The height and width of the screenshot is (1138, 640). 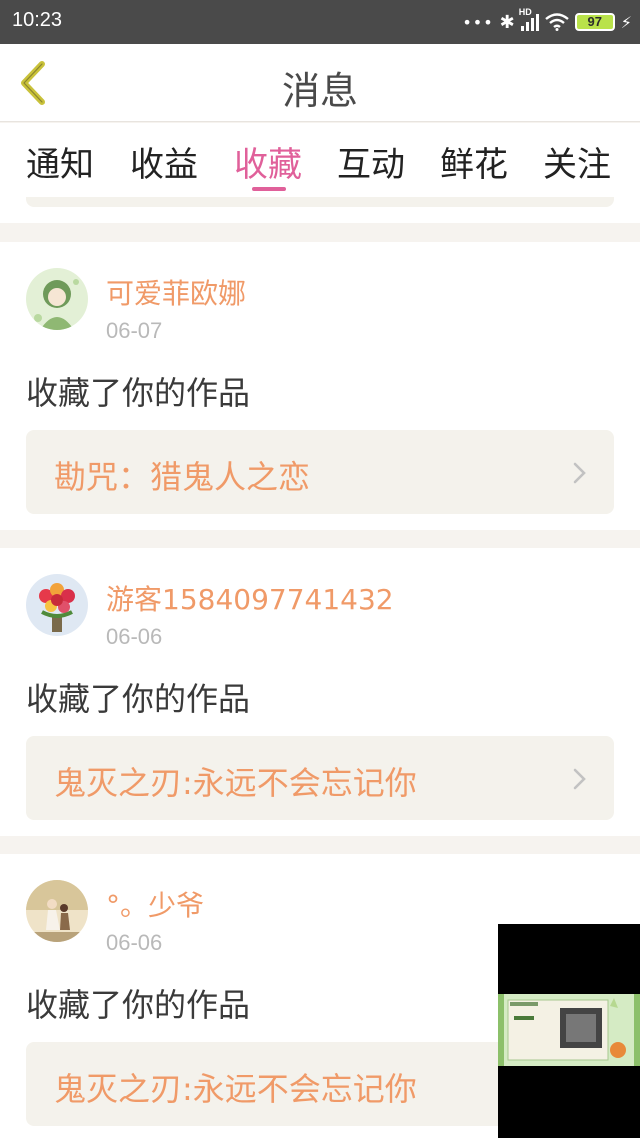 What do you see at coordinates (182, 477) in the screenshot?
I see `work-title: 勘咒：猎鬼人之恋` at bounding box center [182, 477].